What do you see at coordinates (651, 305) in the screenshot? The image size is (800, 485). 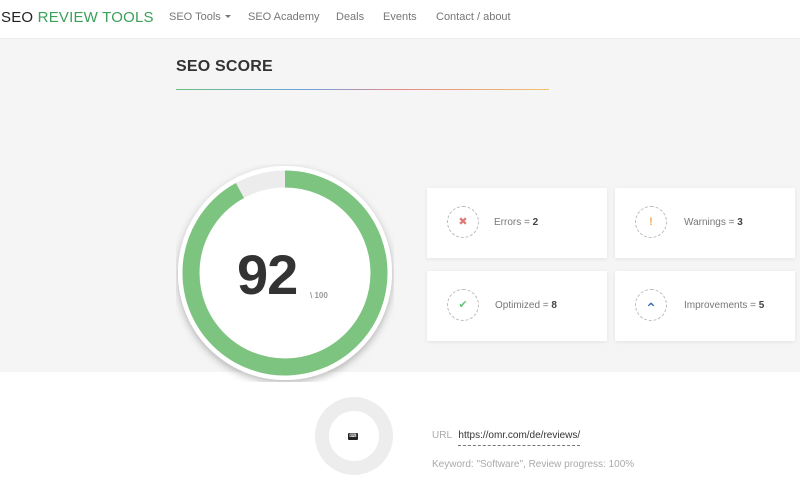 I see `chevron-up-icon: ⌃` at bounding box center [651, 305].